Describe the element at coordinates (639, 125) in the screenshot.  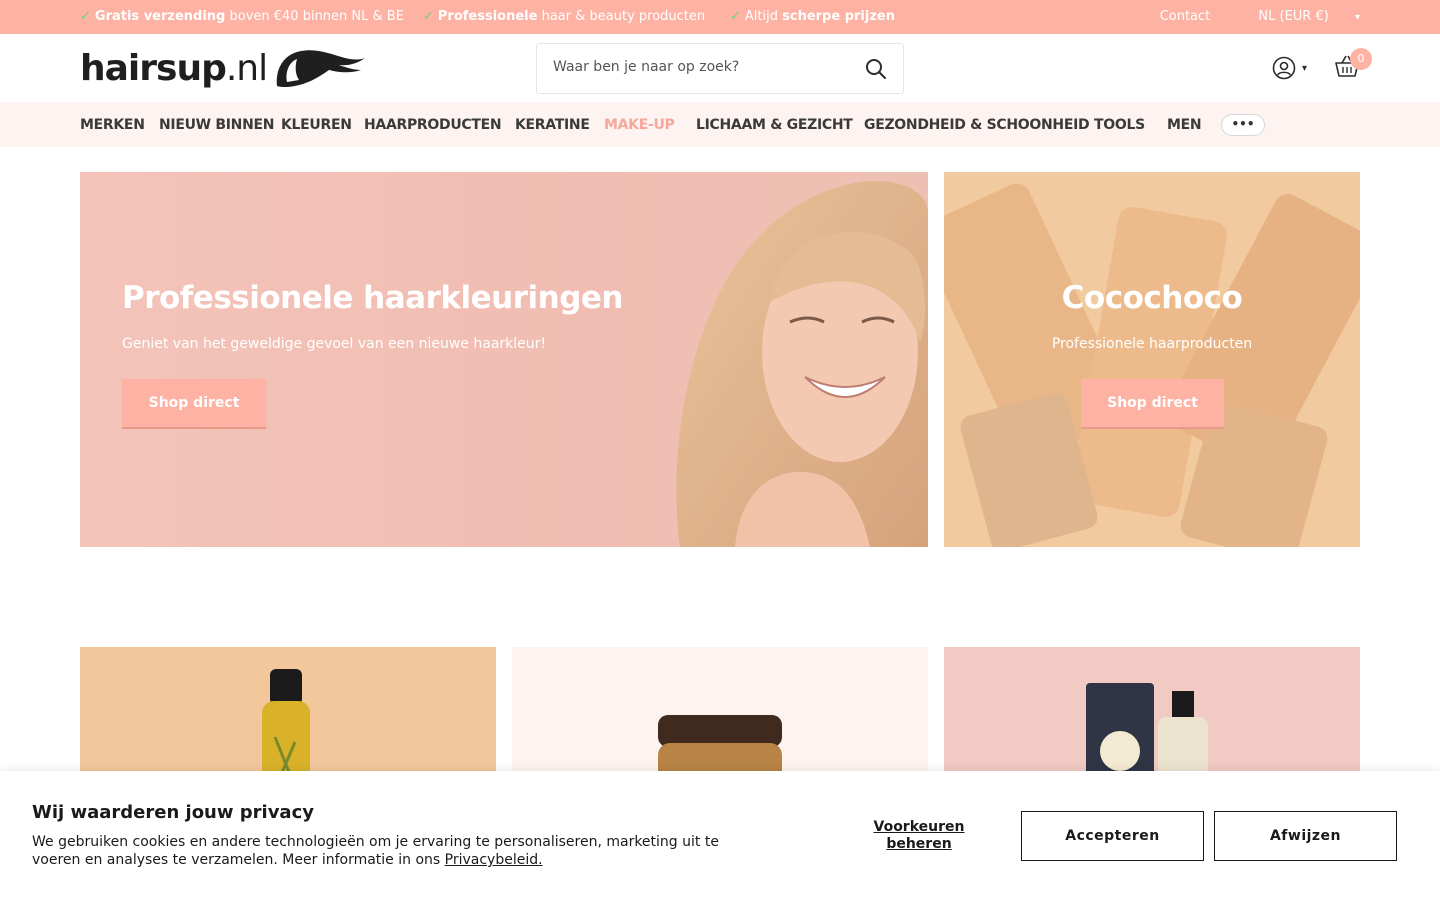
I see `nav-item-make-up: MAKE-UP` at that location.